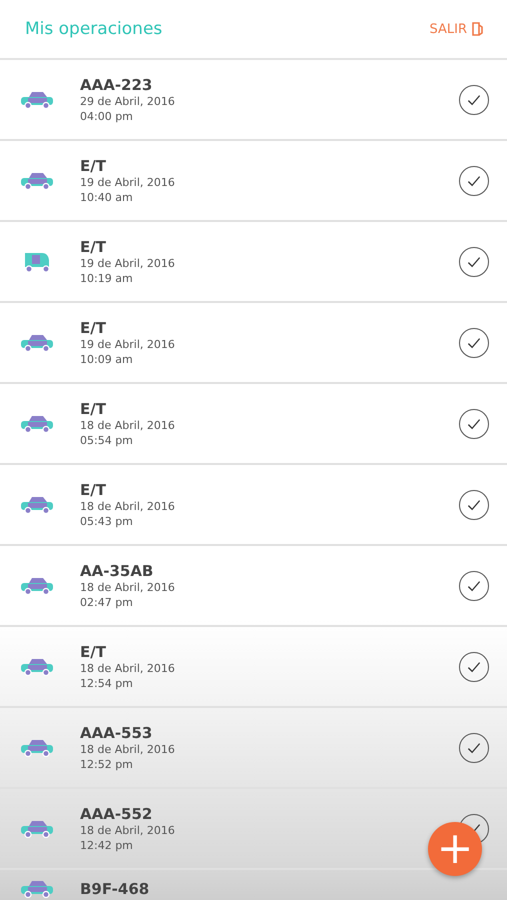 Image resolution: width=507 pixels, height=900 pixels. I want to click on operation-row: E/T 19 de Abril, 2016 10:19 am, so click(253, 262).